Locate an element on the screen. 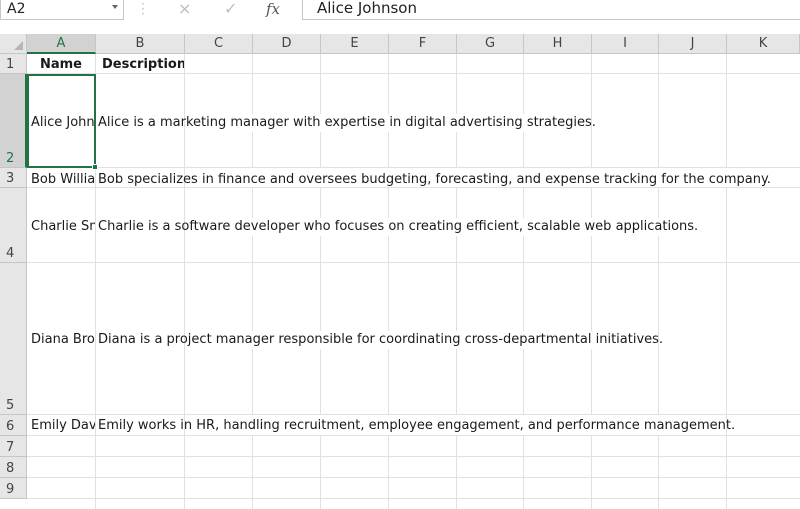 This screenshot has width=800, height=509. column-header-h: H is located at coordinates (558, 44).